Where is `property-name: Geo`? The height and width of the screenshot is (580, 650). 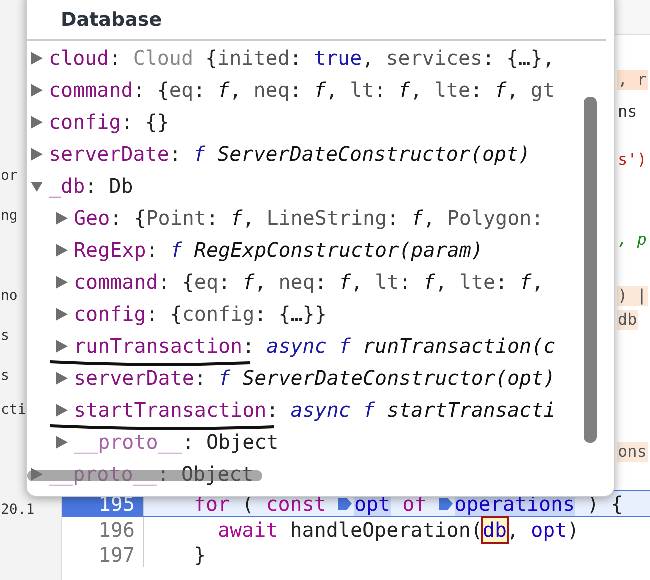
property-name: Geo is located at coordinates (92, 218).